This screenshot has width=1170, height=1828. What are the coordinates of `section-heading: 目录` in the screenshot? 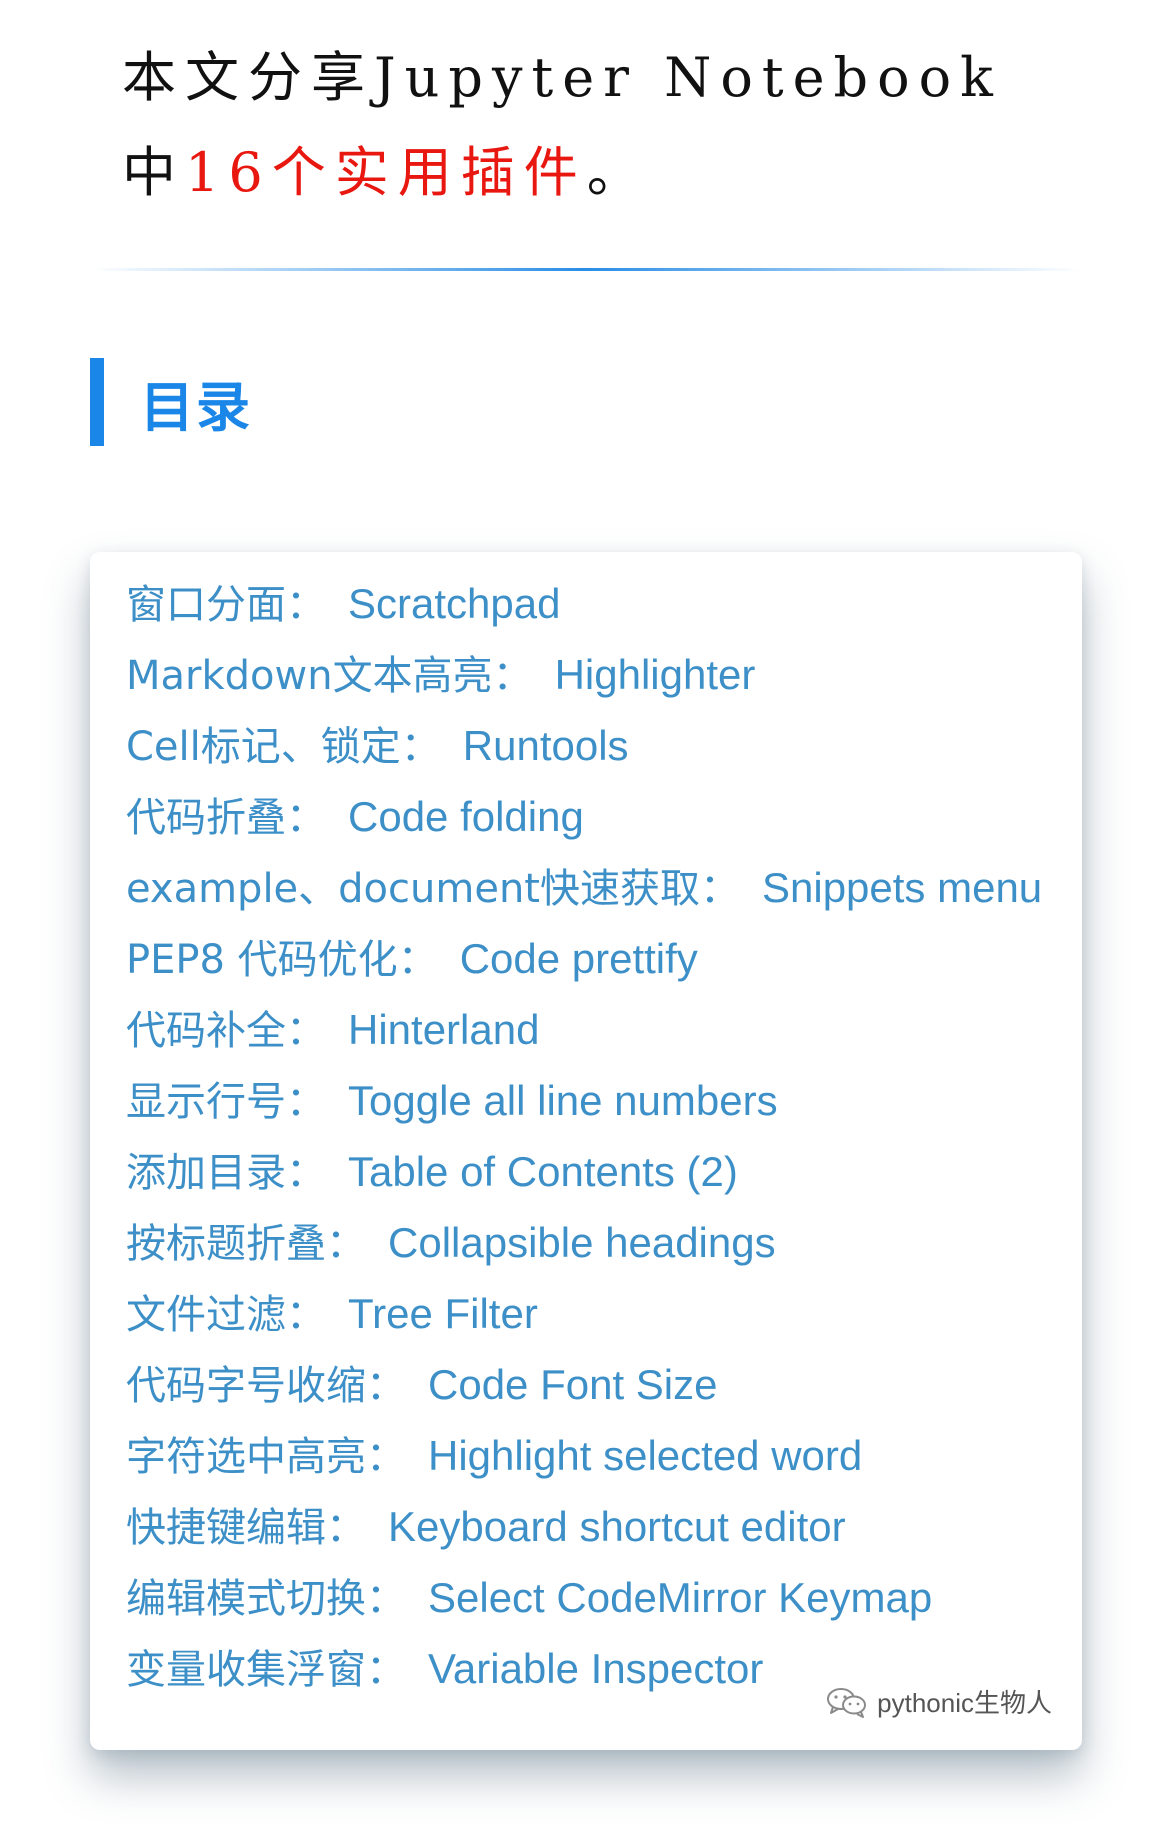 It's located at (171, 402).